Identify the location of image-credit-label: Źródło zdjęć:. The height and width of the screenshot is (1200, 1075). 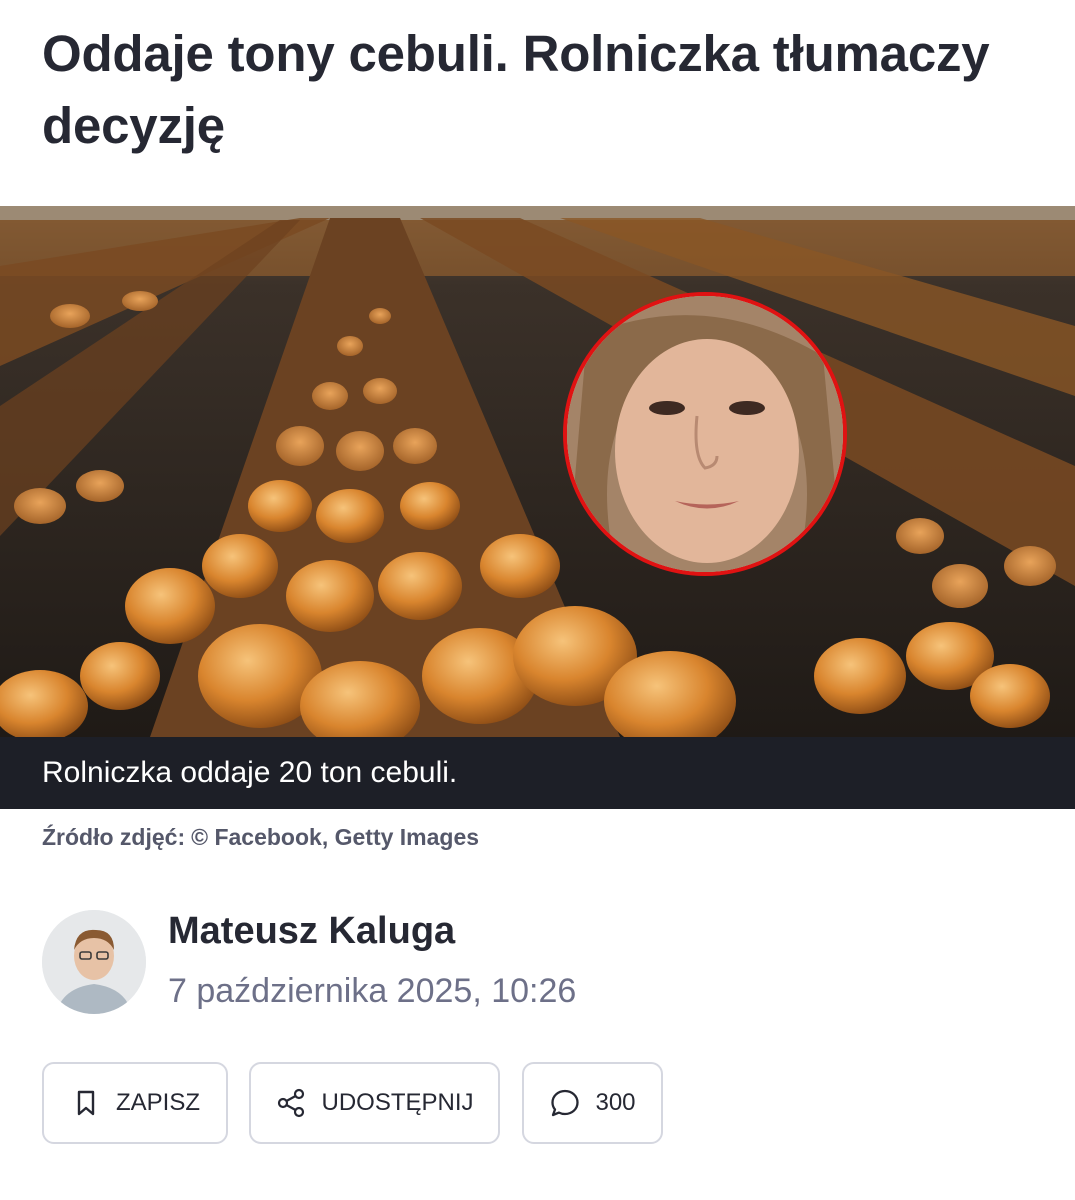
(114, 837).